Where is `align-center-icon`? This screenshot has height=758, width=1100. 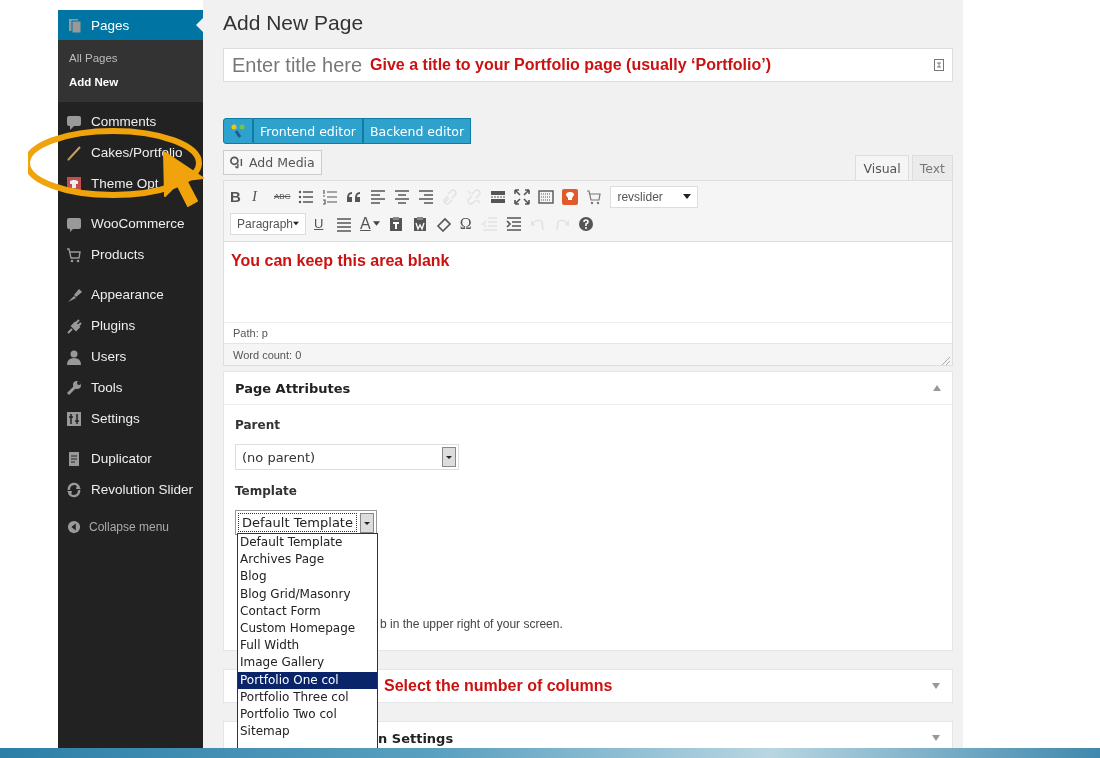
align-center-icon is located at coordinates (402, 196).